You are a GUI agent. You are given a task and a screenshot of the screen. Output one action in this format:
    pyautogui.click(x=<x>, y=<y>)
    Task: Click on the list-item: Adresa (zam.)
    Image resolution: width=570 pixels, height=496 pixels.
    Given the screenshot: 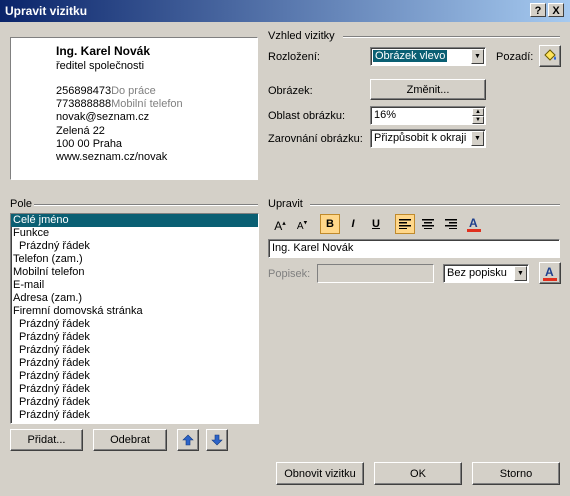 What is the action you would take?
    pyautogui.click(x=134, y=298)
    